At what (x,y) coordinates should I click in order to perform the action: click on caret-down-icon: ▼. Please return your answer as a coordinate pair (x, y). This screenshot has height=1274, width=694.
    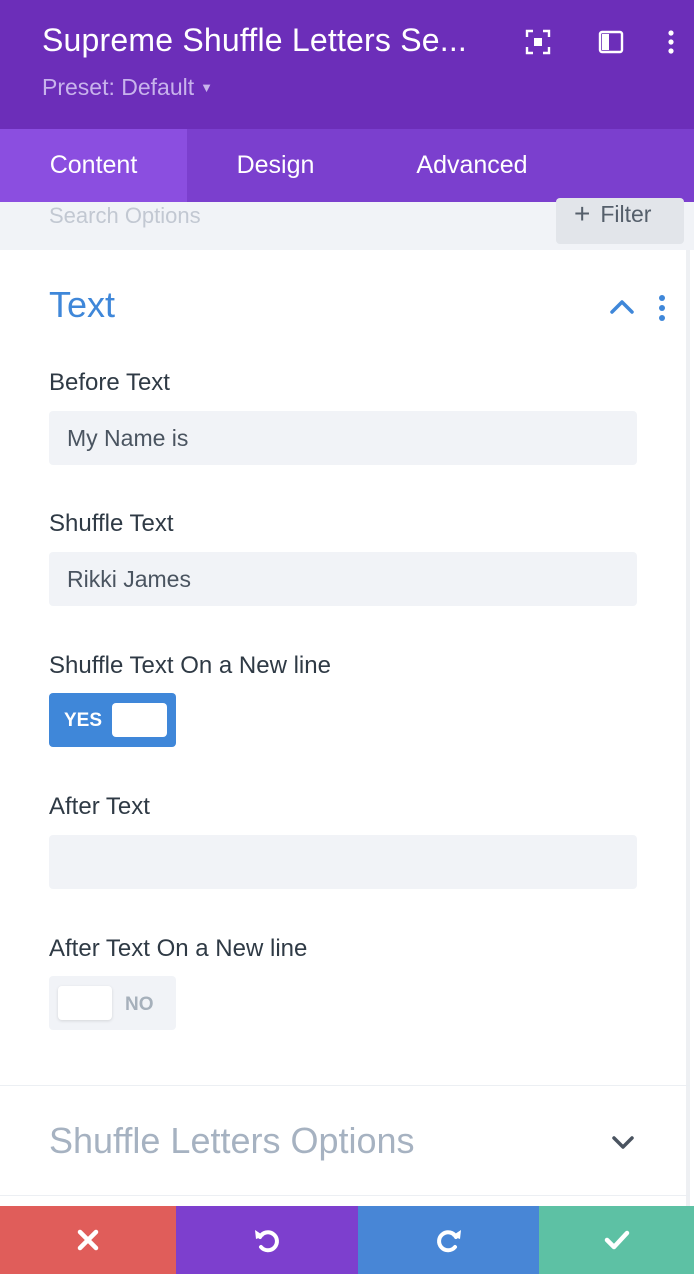
    Looking at the image, I should click on (207, 87).